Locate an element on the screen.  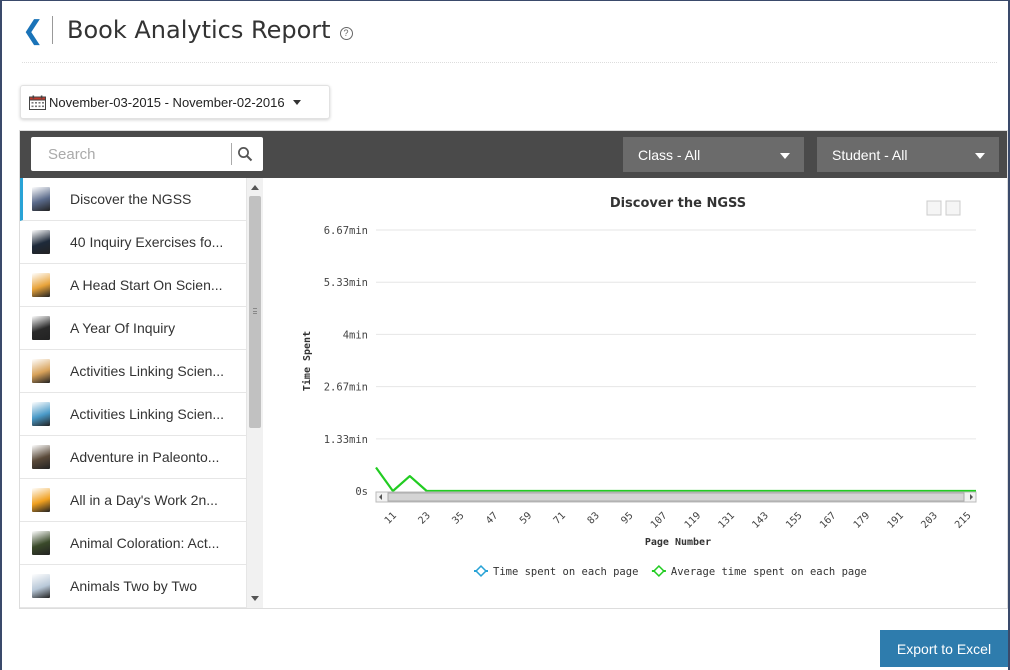
scroll-down-arrow-icon is located at coordinates (255, 598).